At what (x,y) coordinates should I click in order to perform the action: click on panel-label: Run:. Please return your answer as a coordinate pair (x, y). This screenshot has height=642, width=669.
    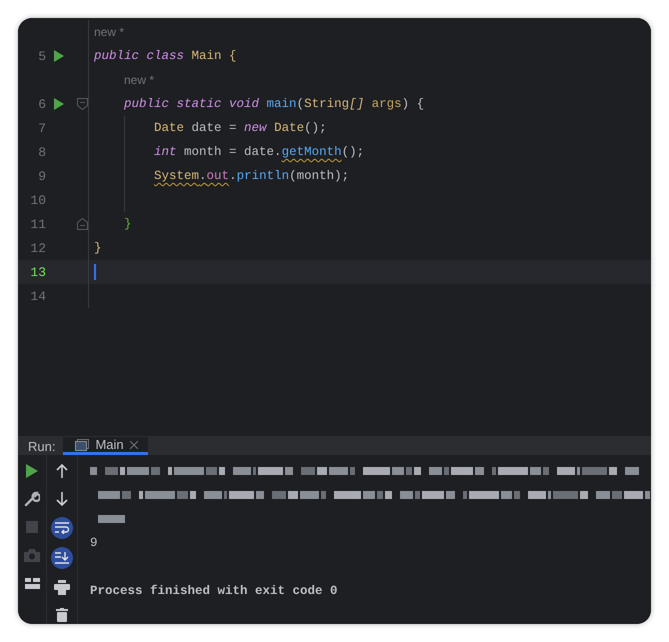
    Looking at the image, I should click on (42, 446).